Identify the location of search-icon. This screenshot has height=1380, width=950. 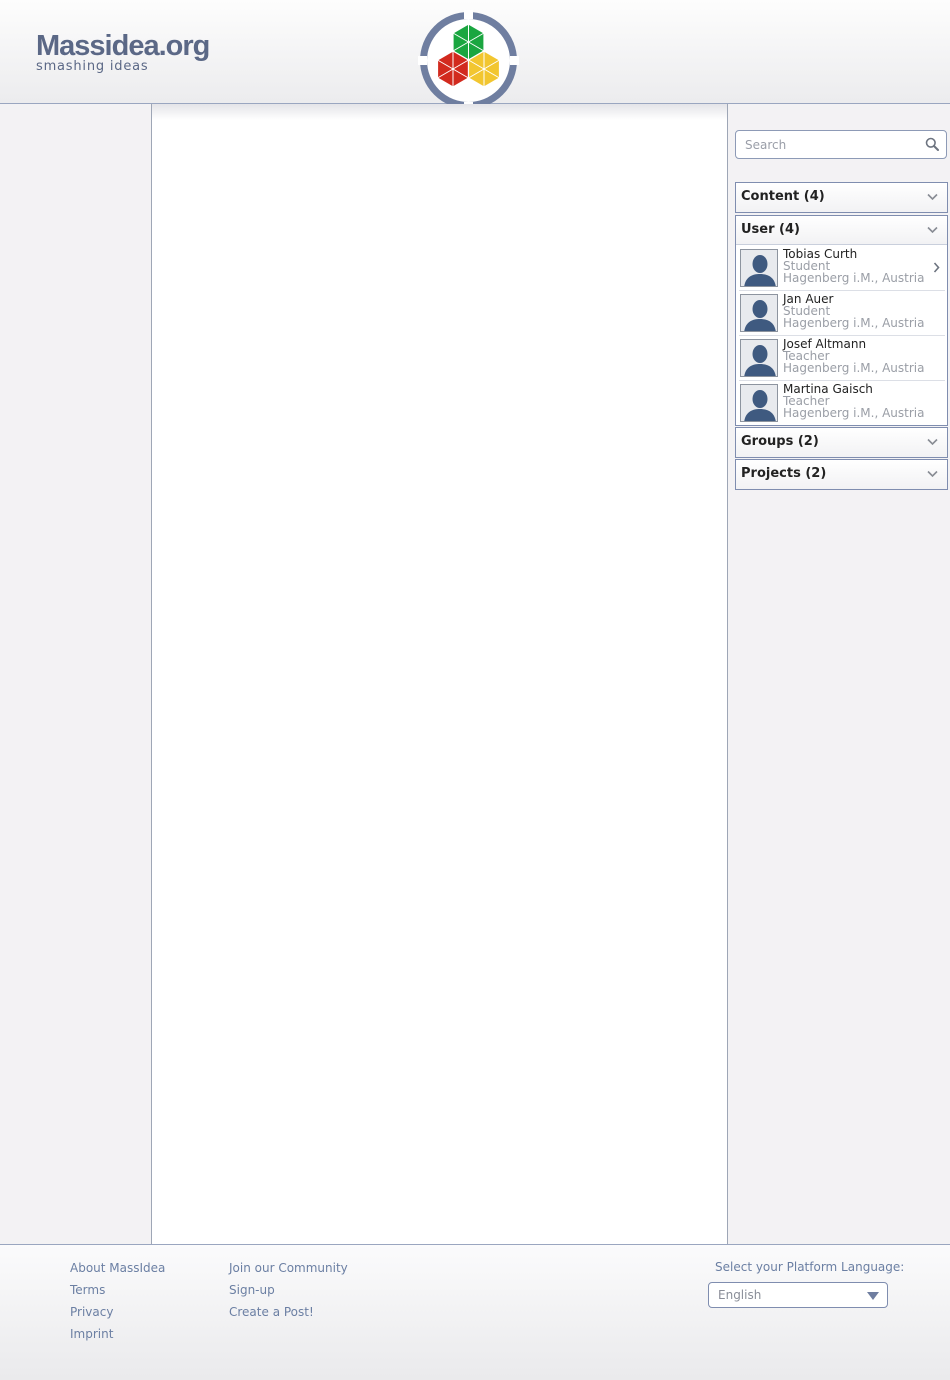
(932, 144).